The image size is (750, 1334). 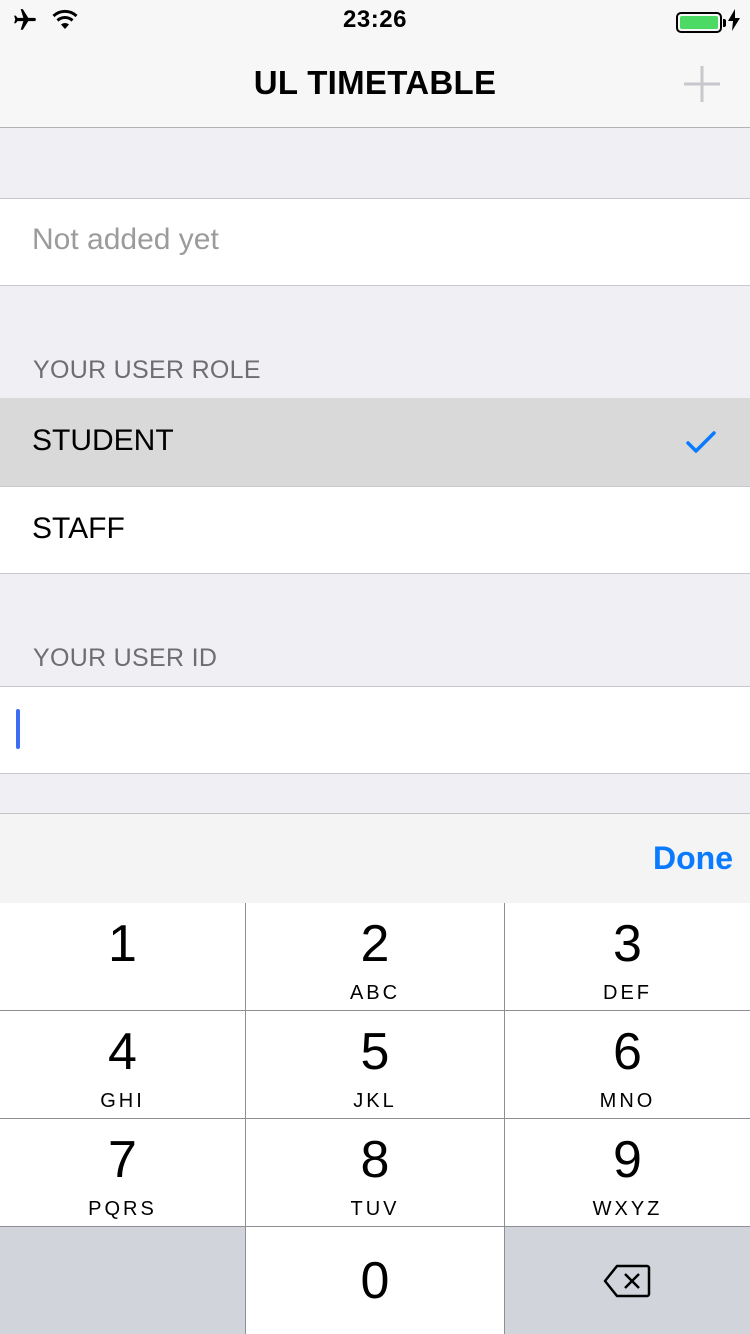 What do you see at coordinates (375, 1101) in the screenshot?
I see `key-letters: JKL` at bounding box center [375, 1101].